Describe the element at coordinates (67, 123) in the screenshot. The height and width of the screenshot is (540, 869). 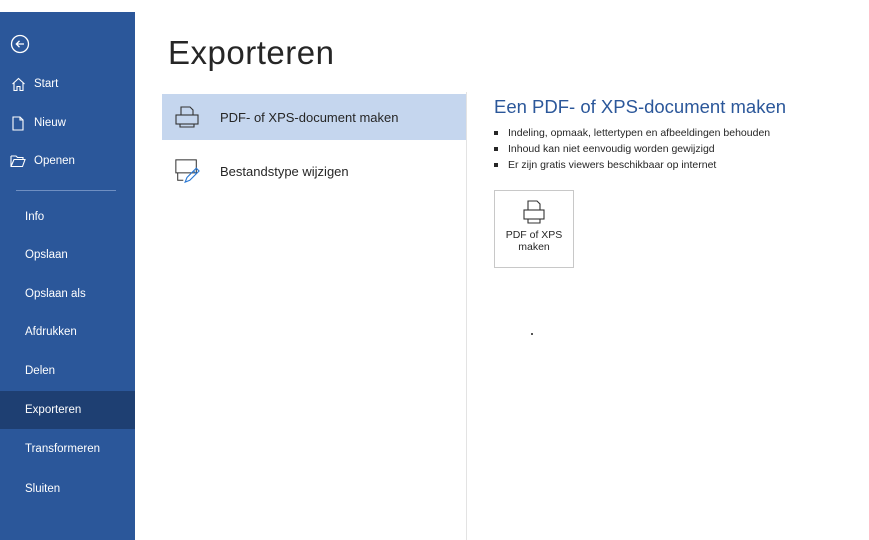
I see `sidebar-item-nieuw: Nieuw` at that location.